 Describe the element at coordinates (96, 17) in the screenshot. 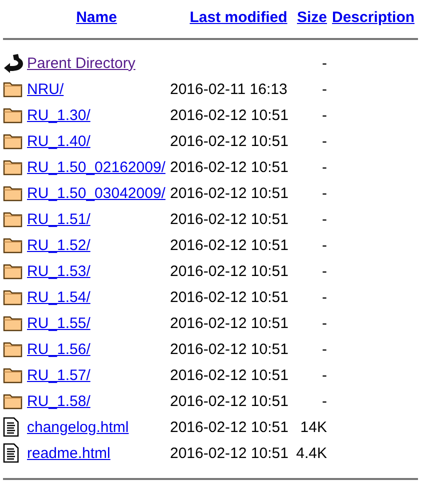

I see `name-column-header: Name` at that location.